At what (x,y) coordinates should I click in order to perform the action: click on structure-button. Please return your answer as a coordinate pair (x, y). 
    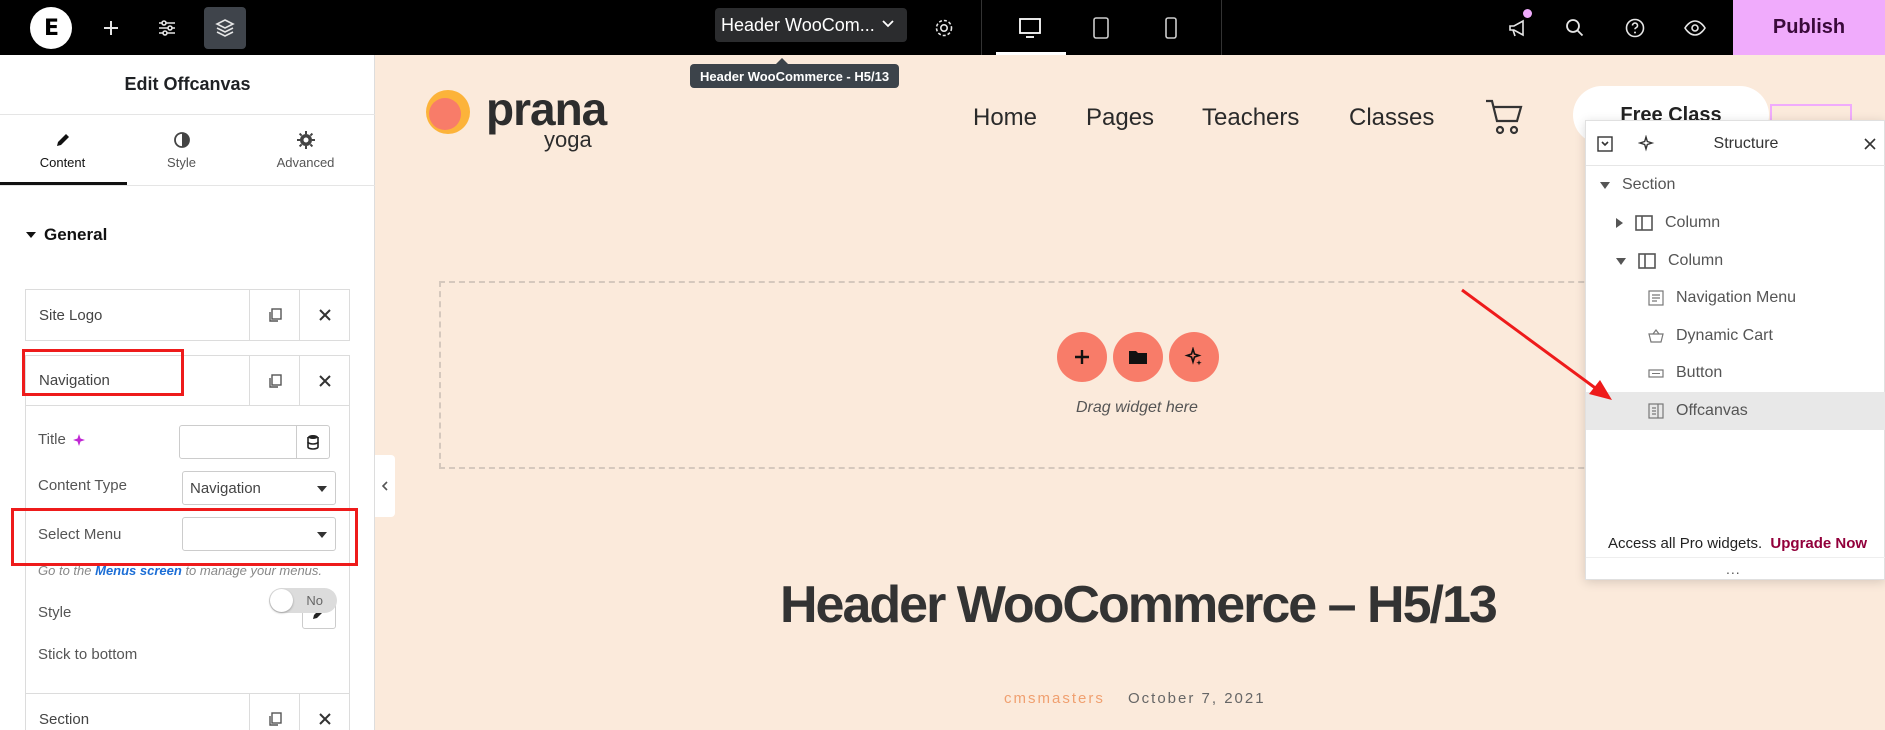
    Looking at the image, I should click on (225, 27).